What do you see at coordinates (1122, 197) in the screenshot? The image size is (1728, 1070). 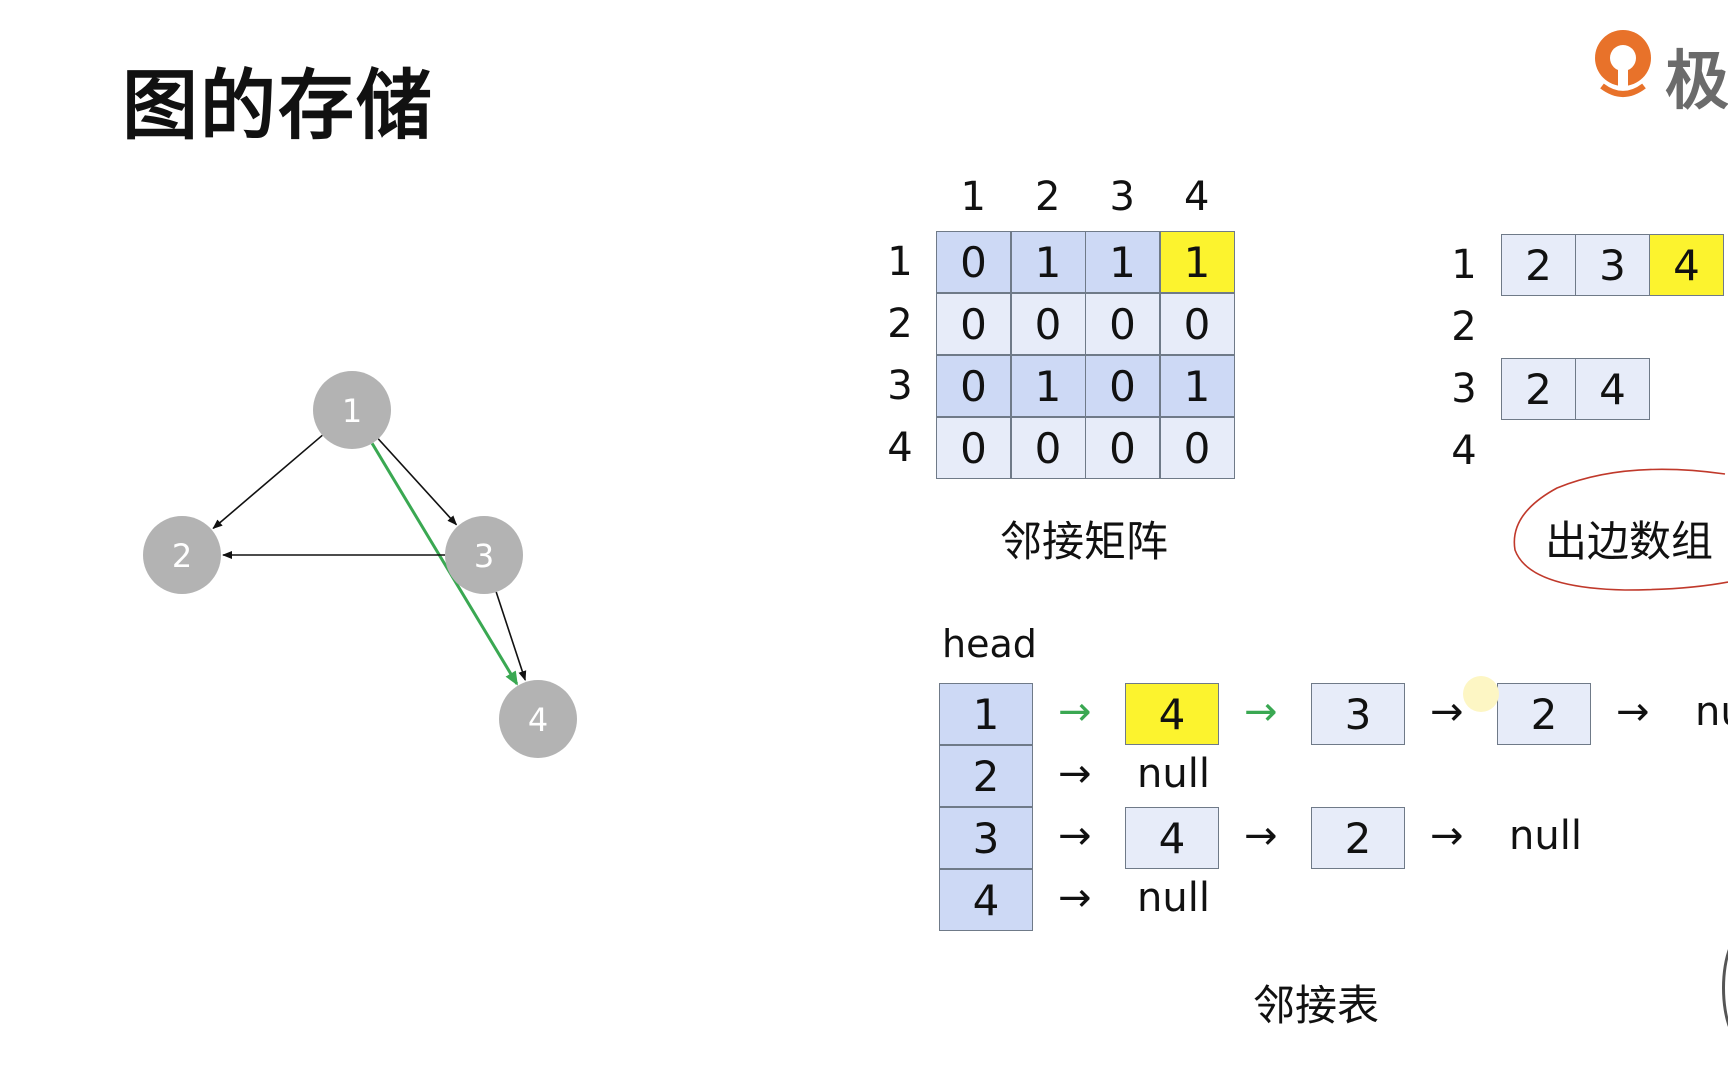 I see `matrix-col-header: 3` at bounding box center [1122, 197].